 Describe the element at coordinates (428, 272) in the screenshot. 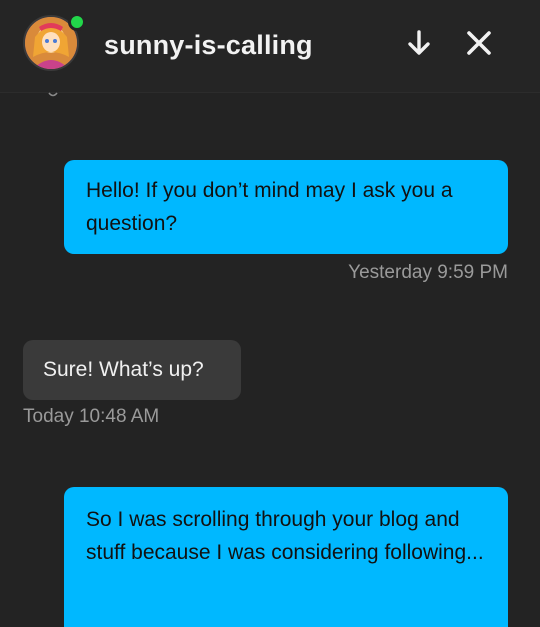

I see `message-timestamp: Yesterday 9:59 PM` at that location.